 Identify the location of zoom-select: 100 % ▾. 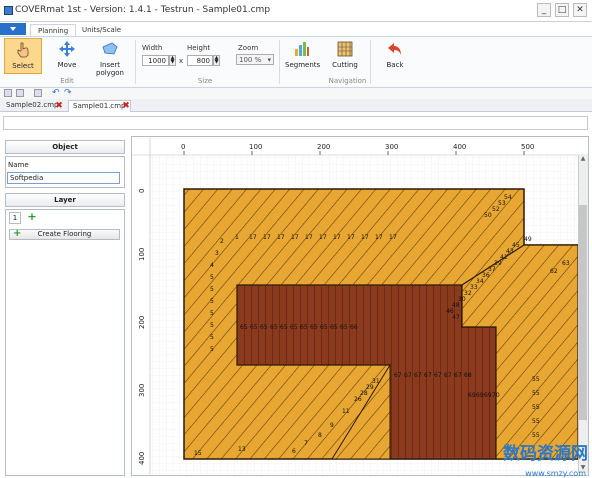
(255, 59).